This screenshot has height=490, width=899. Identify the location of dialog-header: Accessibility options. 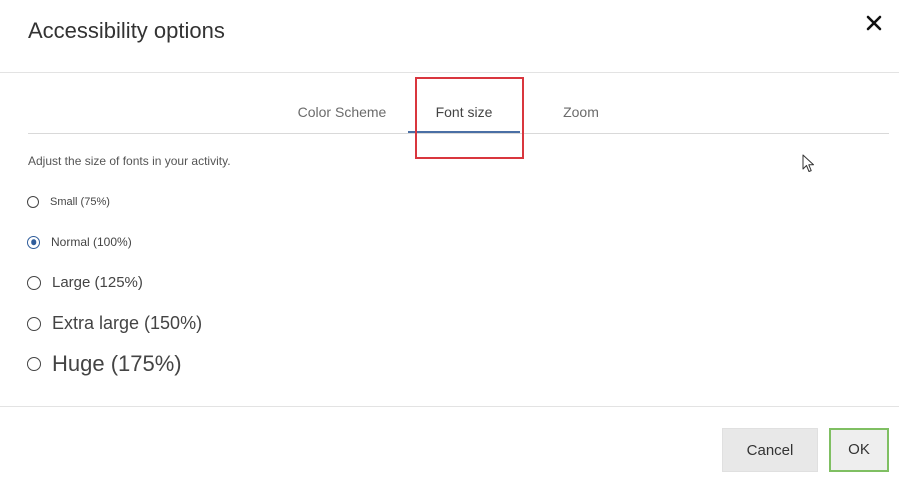
(449, 36).